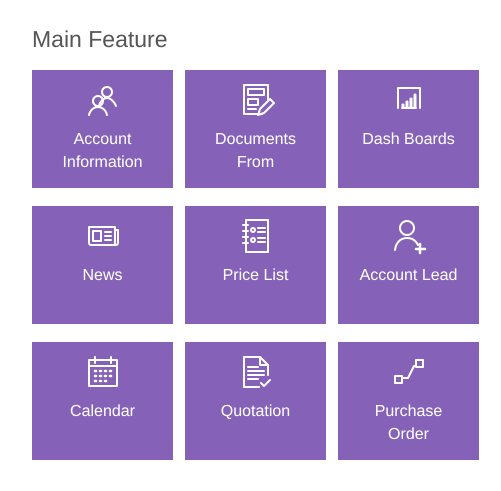 Image resolution: width=501 pixels, height=491 pixels. I want to click on feature-tile: Purchase Order, so click(408, 401).